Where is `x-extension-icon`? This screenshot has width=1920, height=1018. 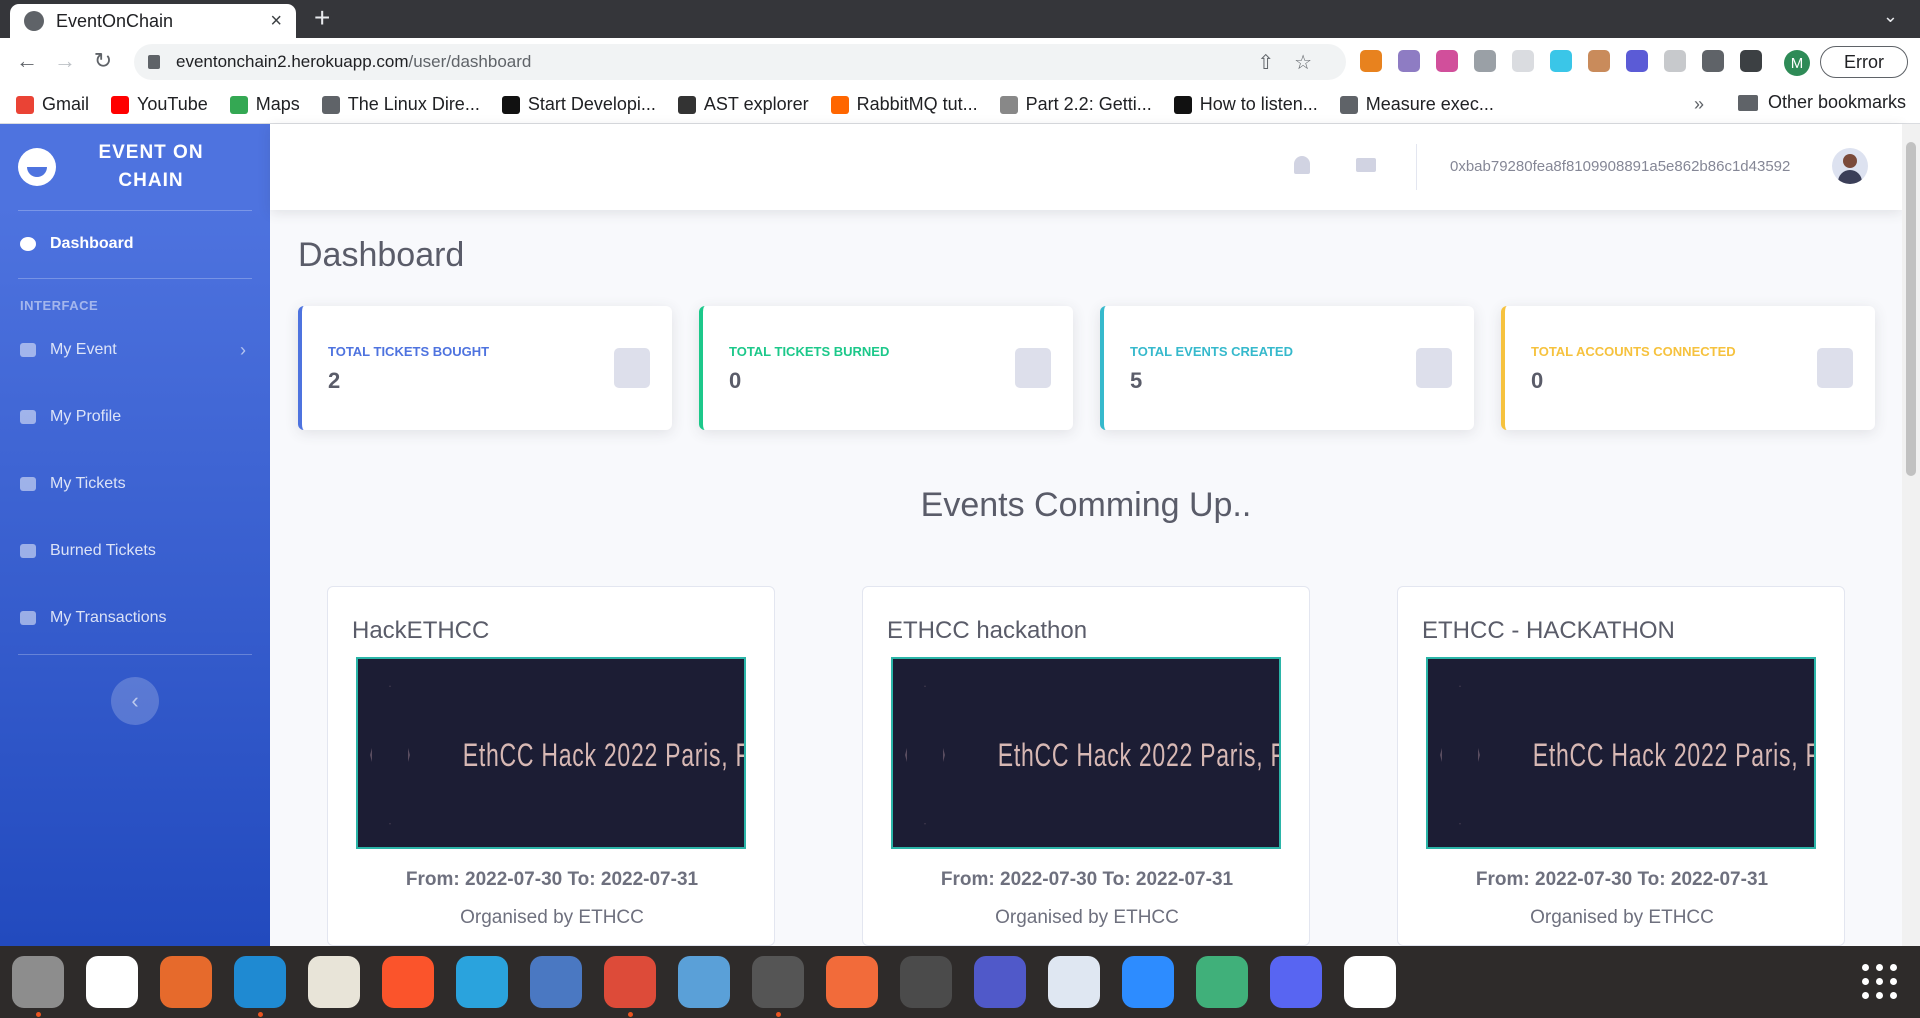
x-extension-icon is located at coordinates (1561, 61).